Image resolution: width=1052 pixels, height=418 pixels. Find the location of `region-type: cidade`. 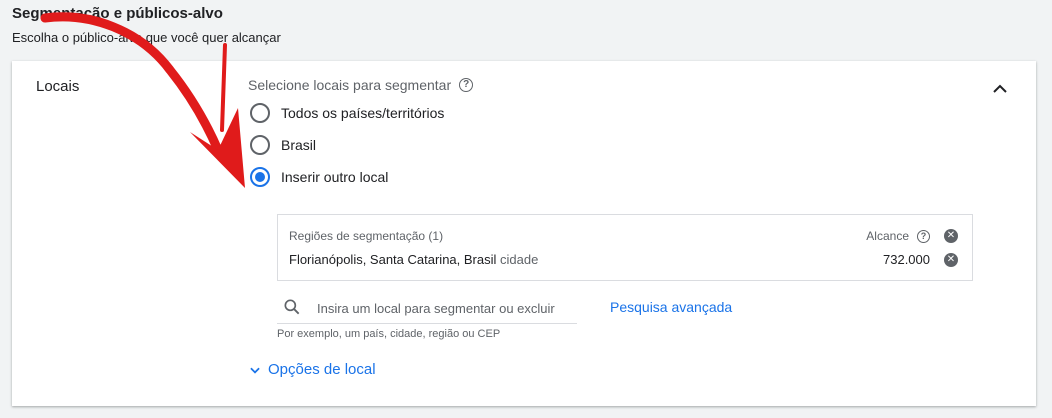

region-type: cidade is located at coordinates (519, 259).